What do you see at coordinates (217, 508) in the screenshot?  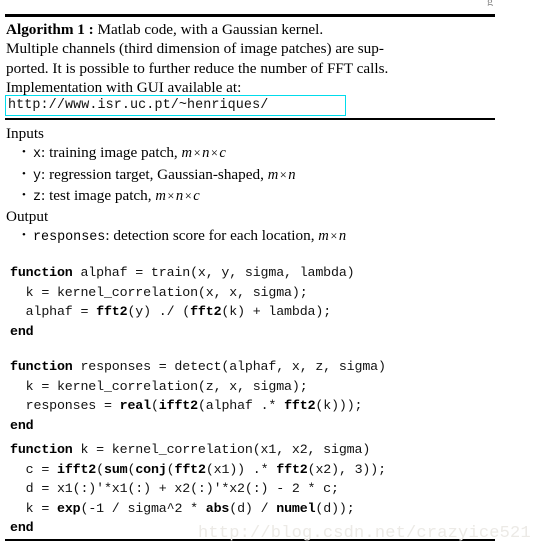 I see `code-keyword: abs` at bounding box center [217, 508].